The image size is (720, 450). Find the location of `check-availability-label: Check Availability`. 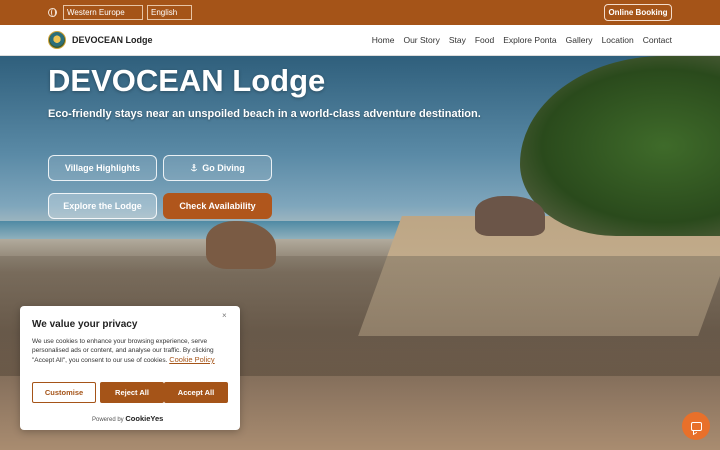

check-availability-label: Check Availability is located at coordinates (217, 206).